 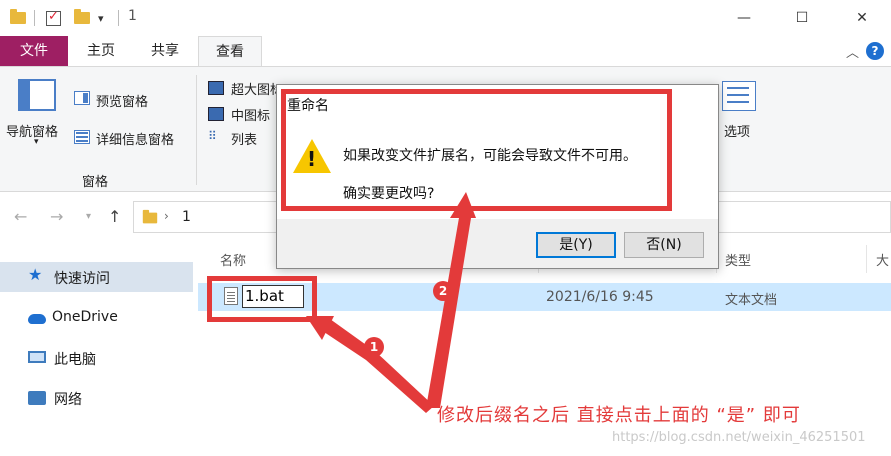 I want to click on sidebar-item-label: 快速访问, so click(x=82, y=279).